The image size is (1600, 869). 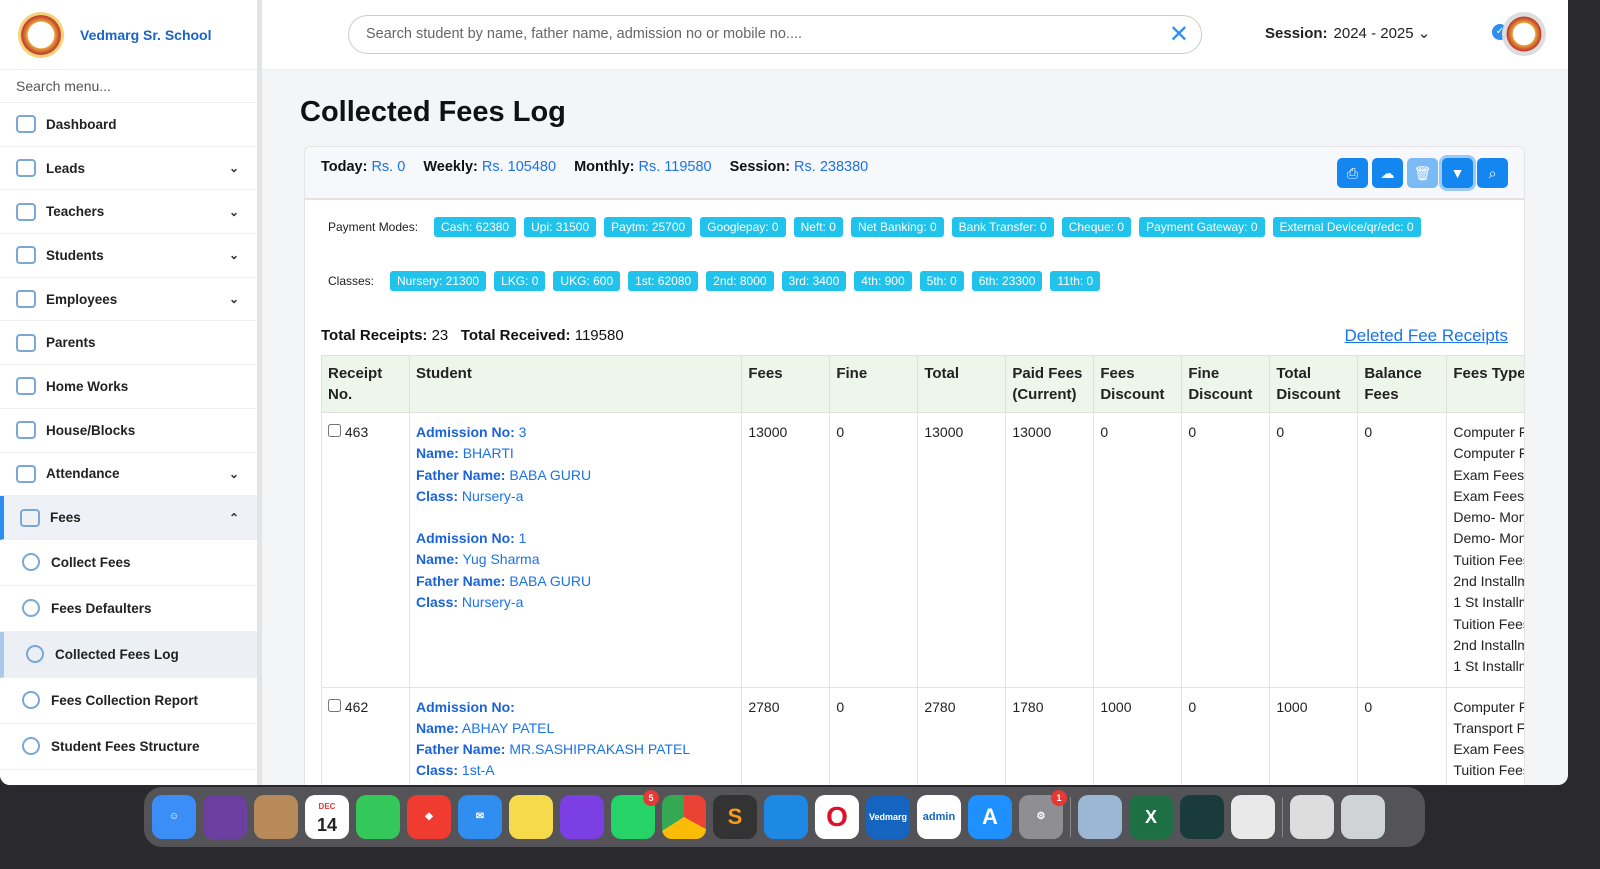 I want to click on school-logo: Vedmarg Sr. School, so click(x=128, y=35).